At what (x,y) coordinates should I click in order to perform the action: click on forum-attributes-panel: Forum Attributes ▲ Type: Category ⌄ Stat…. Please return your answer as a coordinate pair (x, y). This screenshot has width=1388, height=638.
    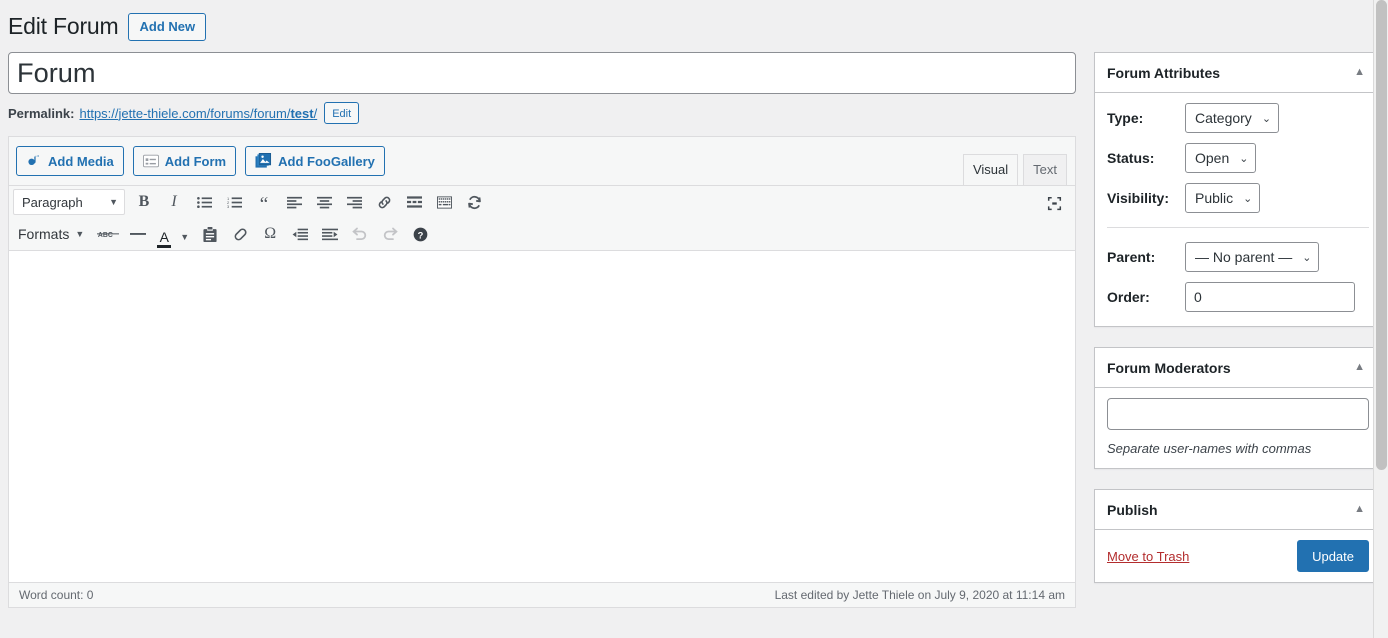
    Looking at the image, I should click on (1238, 189).